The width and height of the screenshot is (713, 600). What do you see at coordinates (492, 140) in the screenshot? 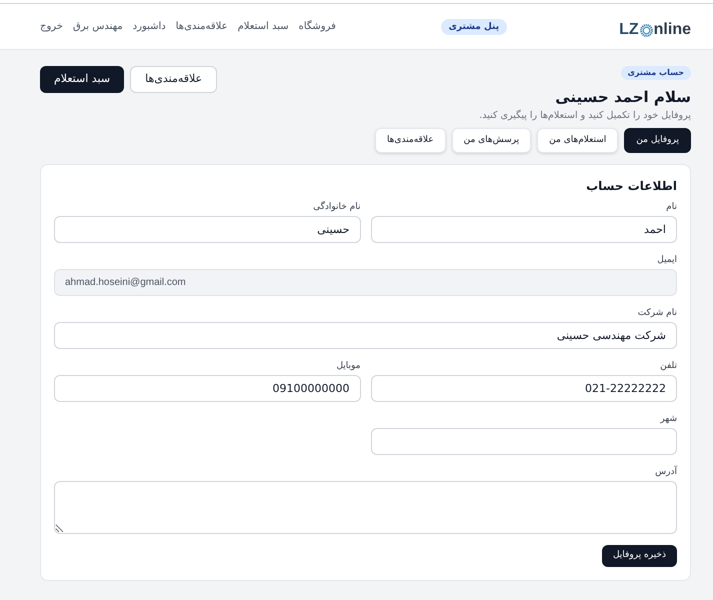
I see `tab: پرسش‌های من` at bounding box center [492, 140].